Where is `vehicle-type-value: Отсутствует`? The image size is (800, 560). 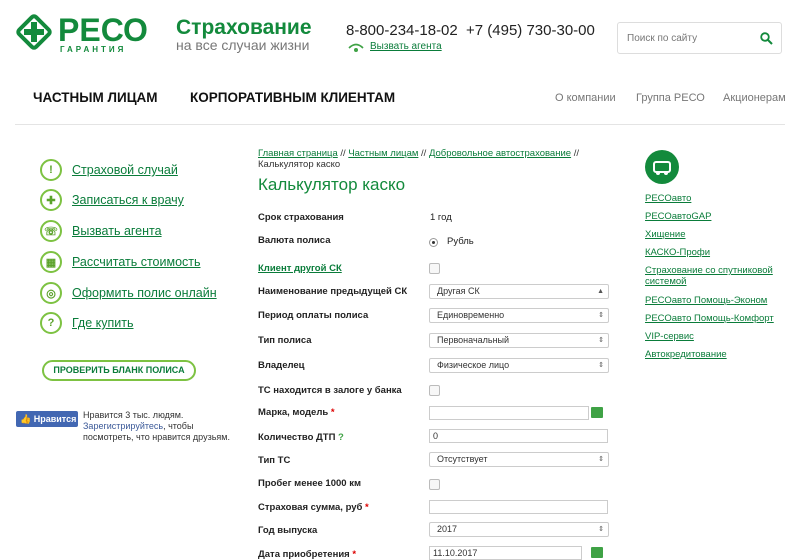 vehicle-type-value: Отсутствует is located at coordinates (462, 459).